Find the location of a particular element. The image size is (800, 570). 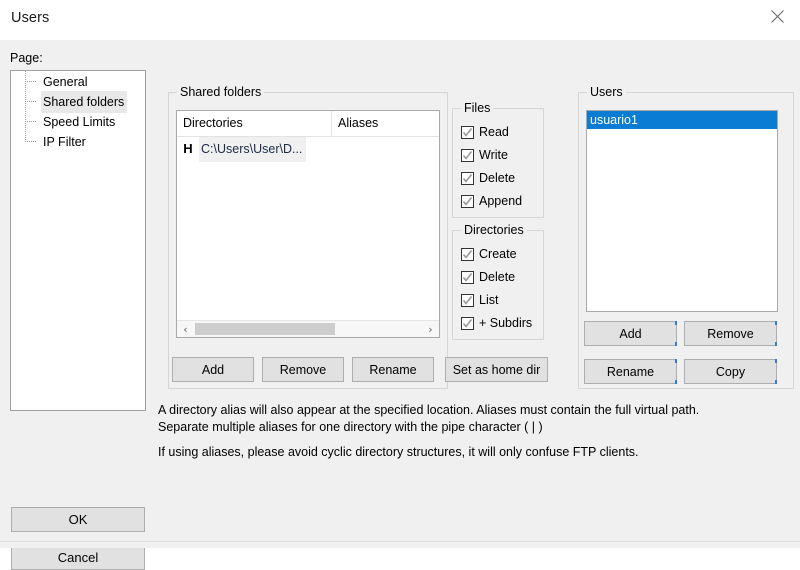

checkbox-label: Write is located at coordinates (493, 155).